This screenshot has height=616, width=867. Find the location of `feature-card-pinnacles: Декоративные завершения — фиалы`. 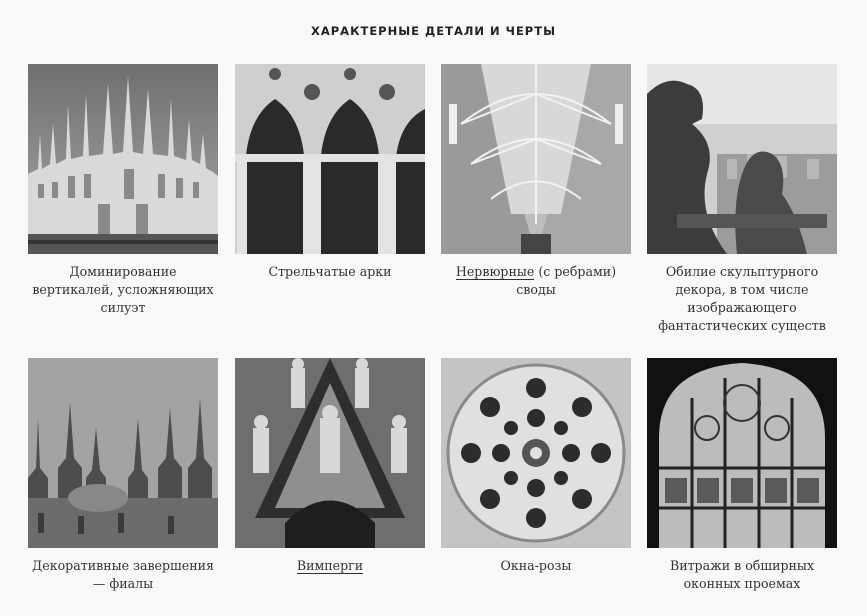

feature-card-pinnacles: Декоративные завершения — фиалы is located at coordinates (123, 475).